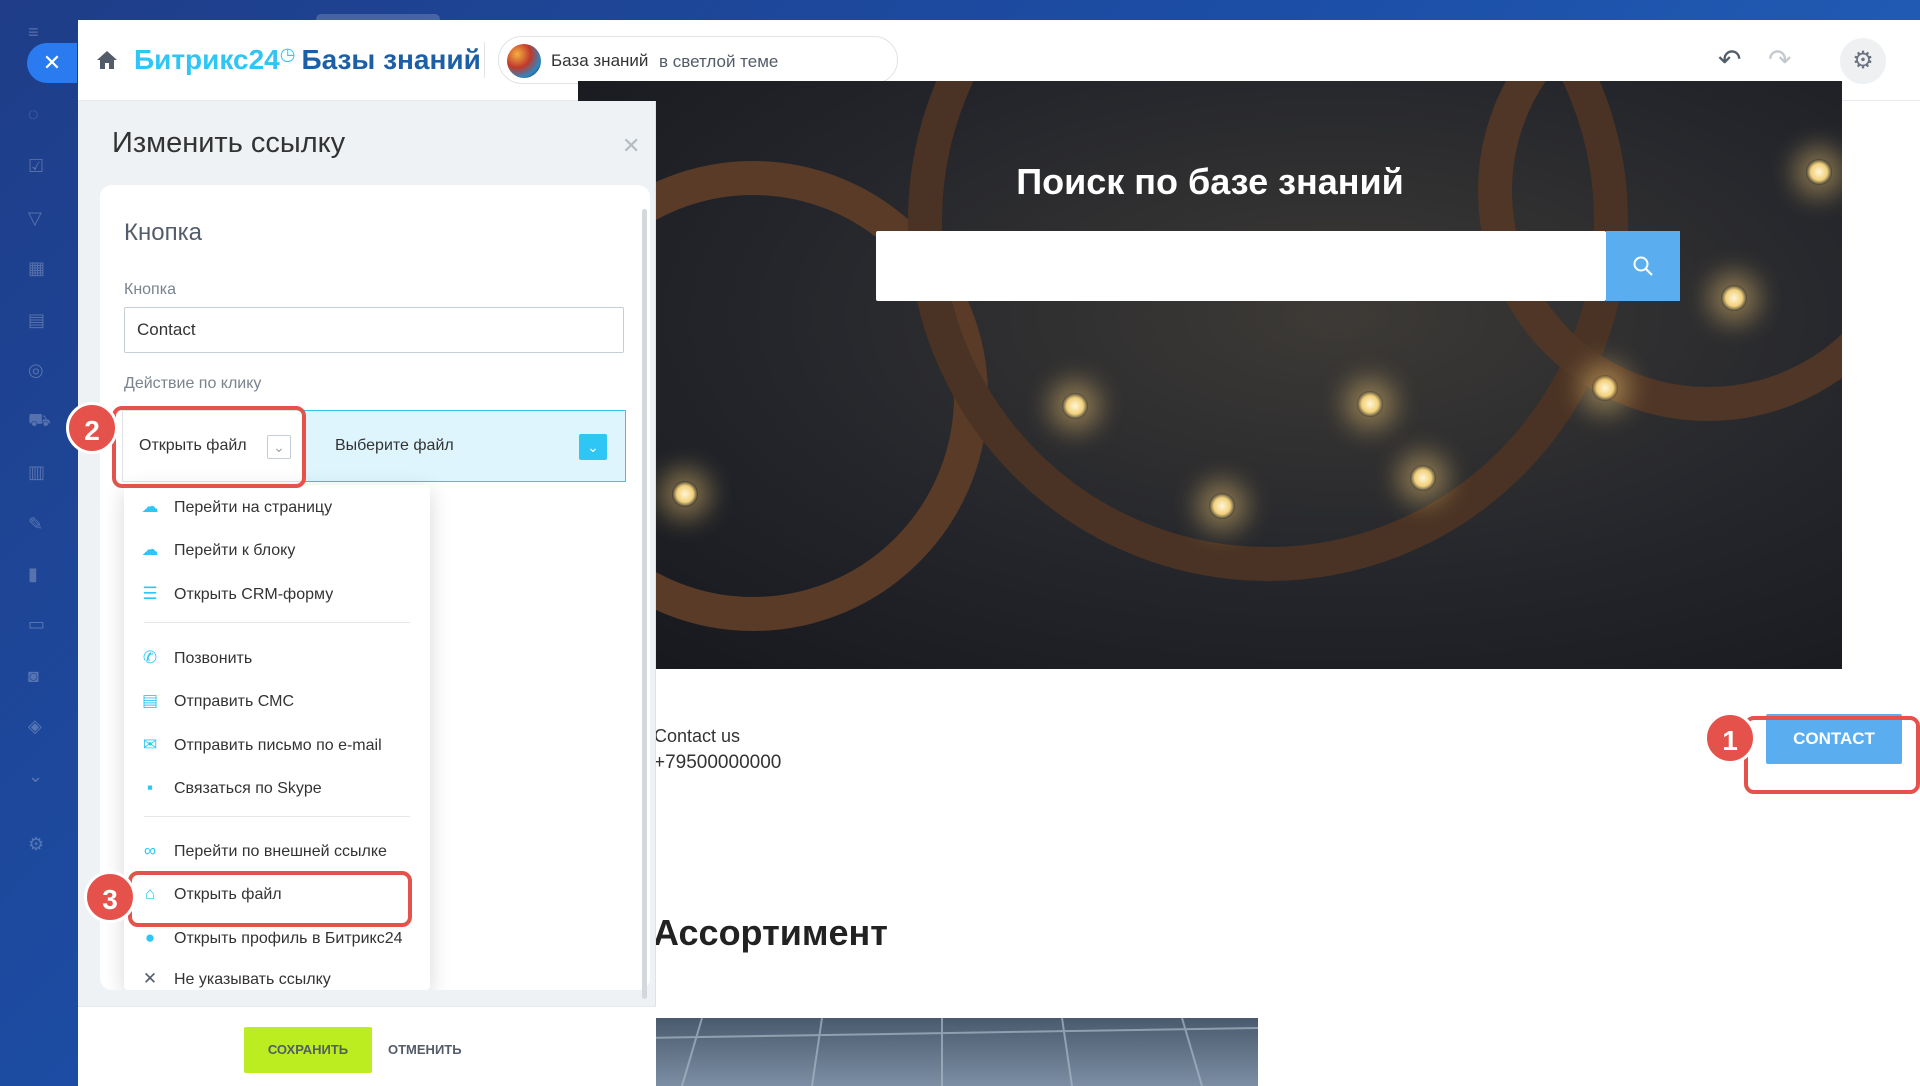 This screenshot has height=1086, width=1920. What do you see at coordinates (600, 60) in the screenshot?
I see `site-name: База знаний` at bounding box center [600, 60].